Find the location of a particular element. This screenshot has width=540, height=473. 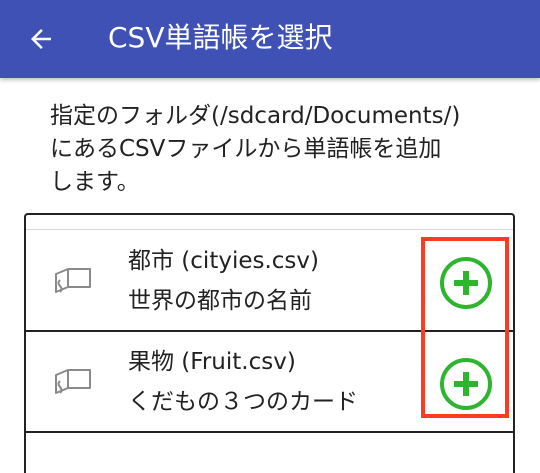

description-line: します。 is located at coordinates (95, 182).